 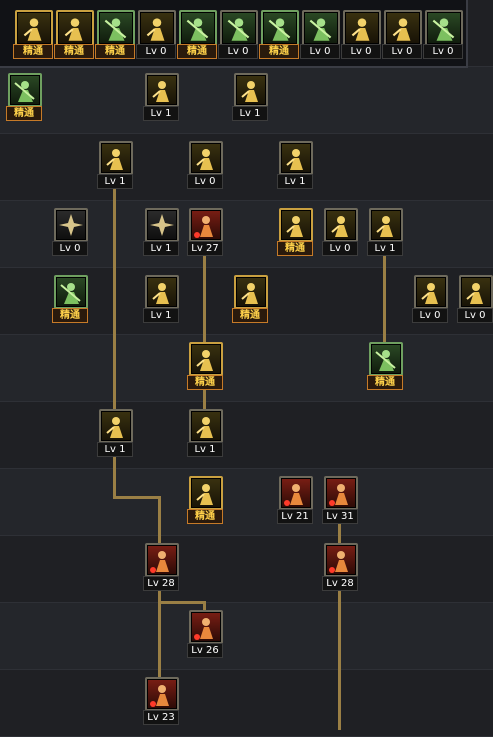 What do you see at coordinates (251, 90) in the screenshot?
I see `dash-icon` at bounding box center [251, 90].